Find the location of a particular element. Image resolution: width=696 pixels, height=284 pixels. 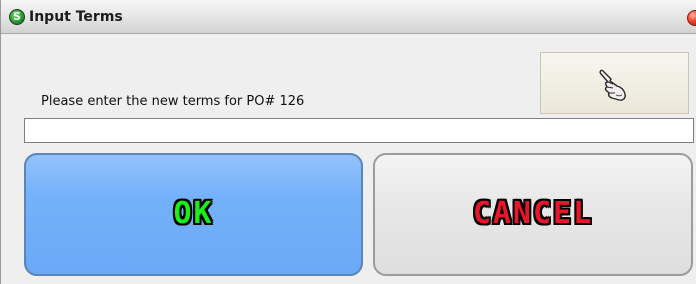

prompt-label: Please enter the new terms for PO# 126 is located at coordinates (173, 101).